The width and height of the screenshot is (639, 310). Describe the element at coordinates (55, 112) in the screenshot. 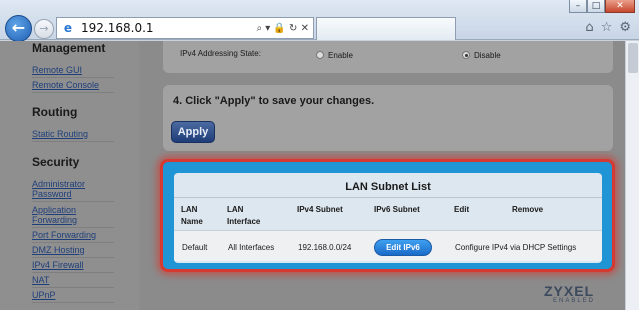

I see `section-title-routing: Routing` at that location.